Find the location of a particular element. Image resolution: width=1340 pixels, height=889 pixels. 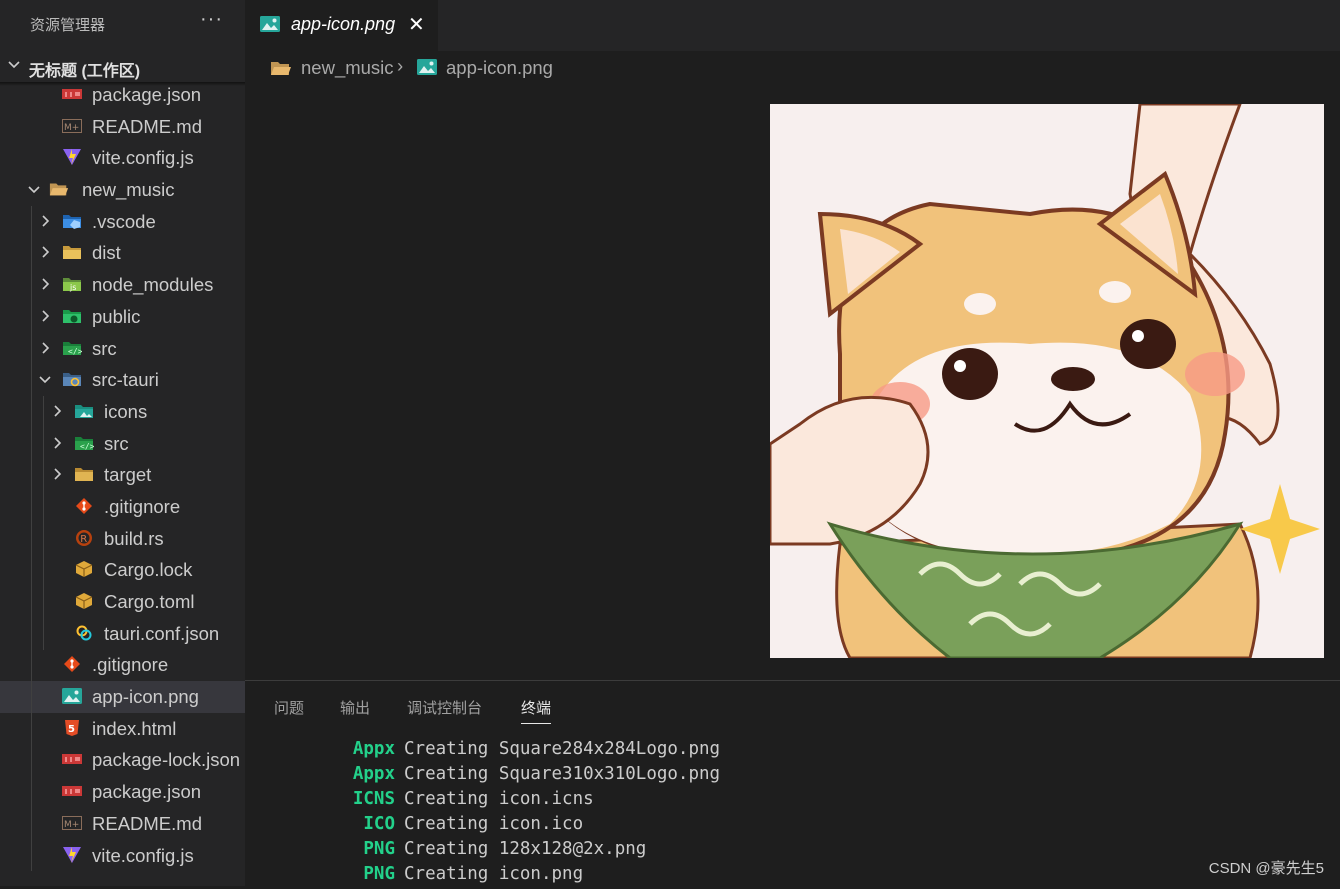

terminal-message: Creating icon.icns is located at coordinates (499, 799).